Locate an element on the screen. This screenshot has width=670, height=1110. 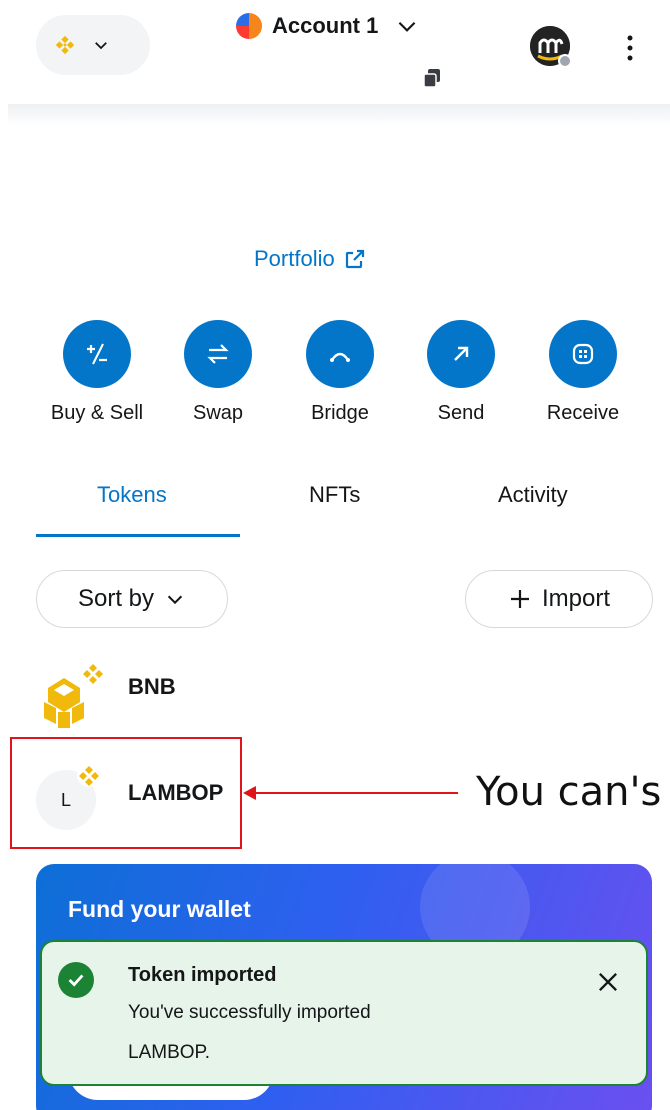
action-buy-sell: Buy & Sell is located at coordinates (97, 372).